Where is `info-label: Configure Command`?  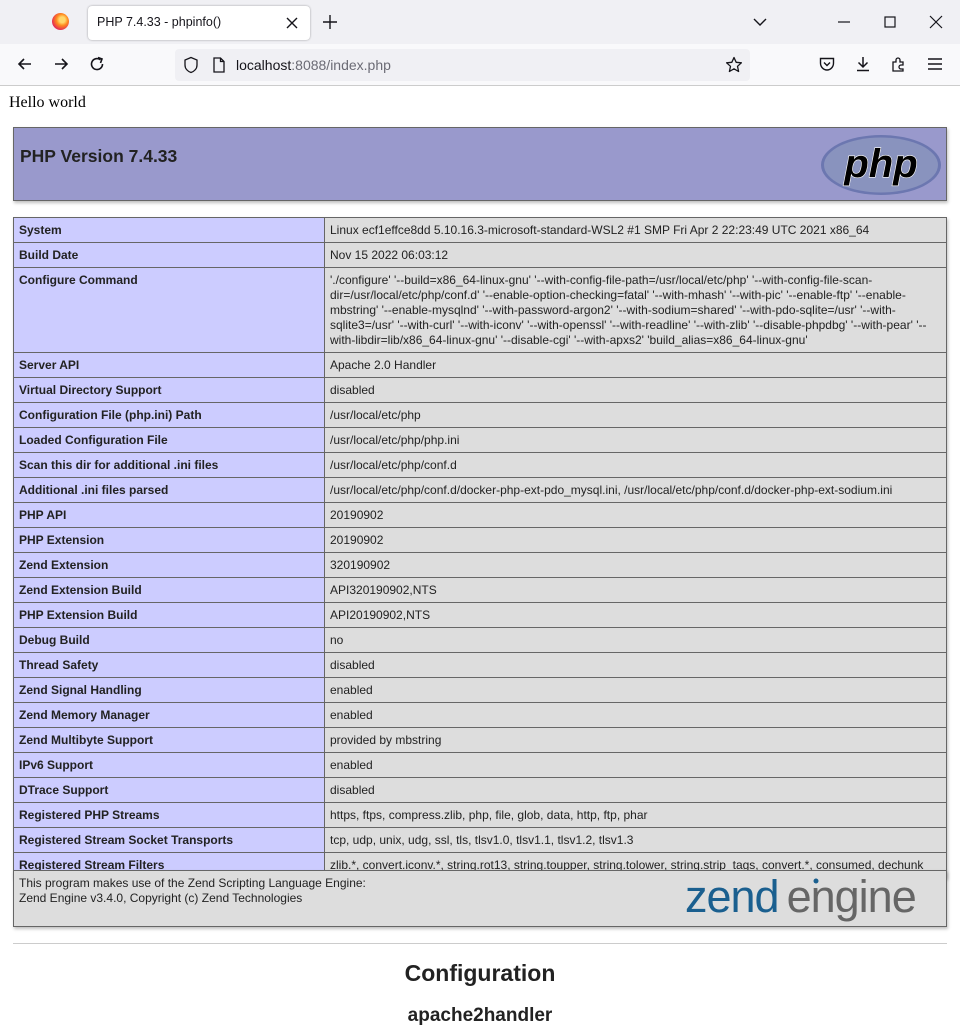
info-label: Configure Command is located at coordinates (169, 310).